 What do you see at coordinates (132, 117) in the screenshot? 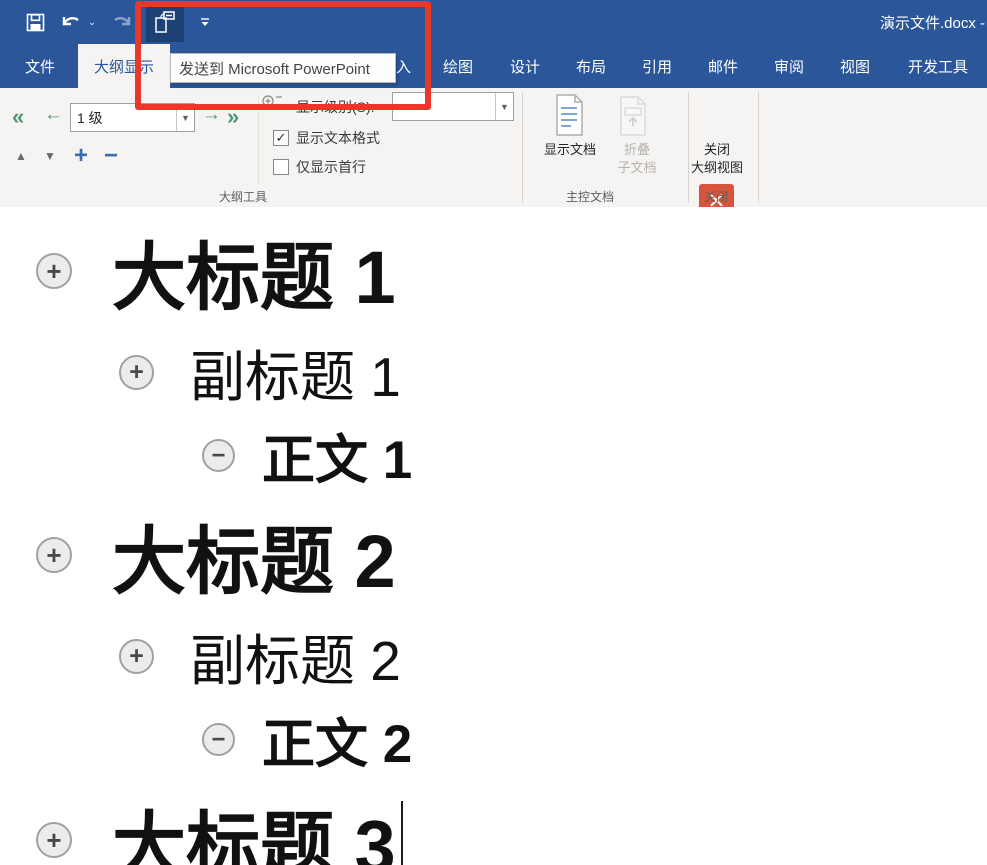
I see `outline-level-dropdown: 1 级 ▼` at bounding box center [132, 117].